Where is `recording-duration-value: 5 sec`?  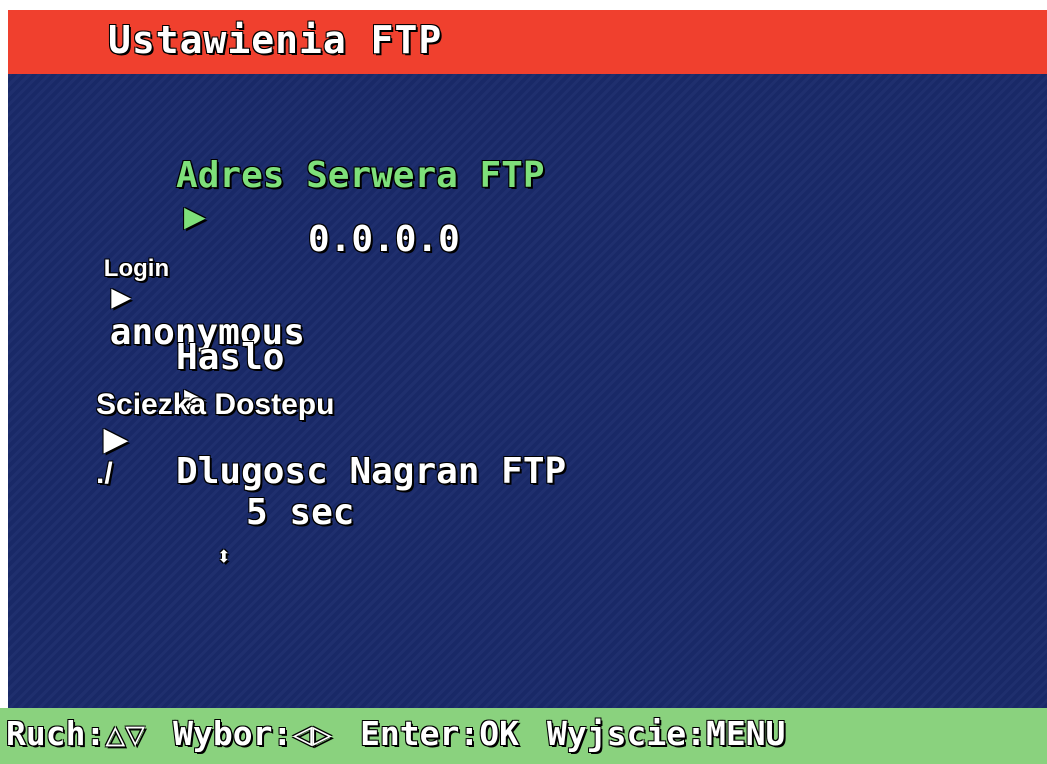 recording-duration-value: 5 sec is located at coordinates (300, 512).